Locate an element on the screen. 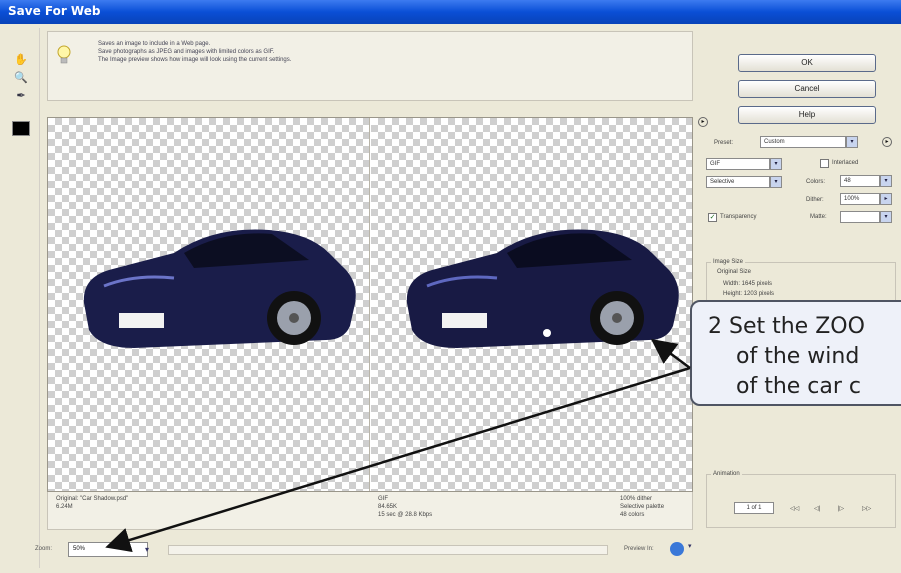 This screenshot has height=573, width=901. original-title: Original: "Car Shadow.psd" is located at coordinates (92, 499).